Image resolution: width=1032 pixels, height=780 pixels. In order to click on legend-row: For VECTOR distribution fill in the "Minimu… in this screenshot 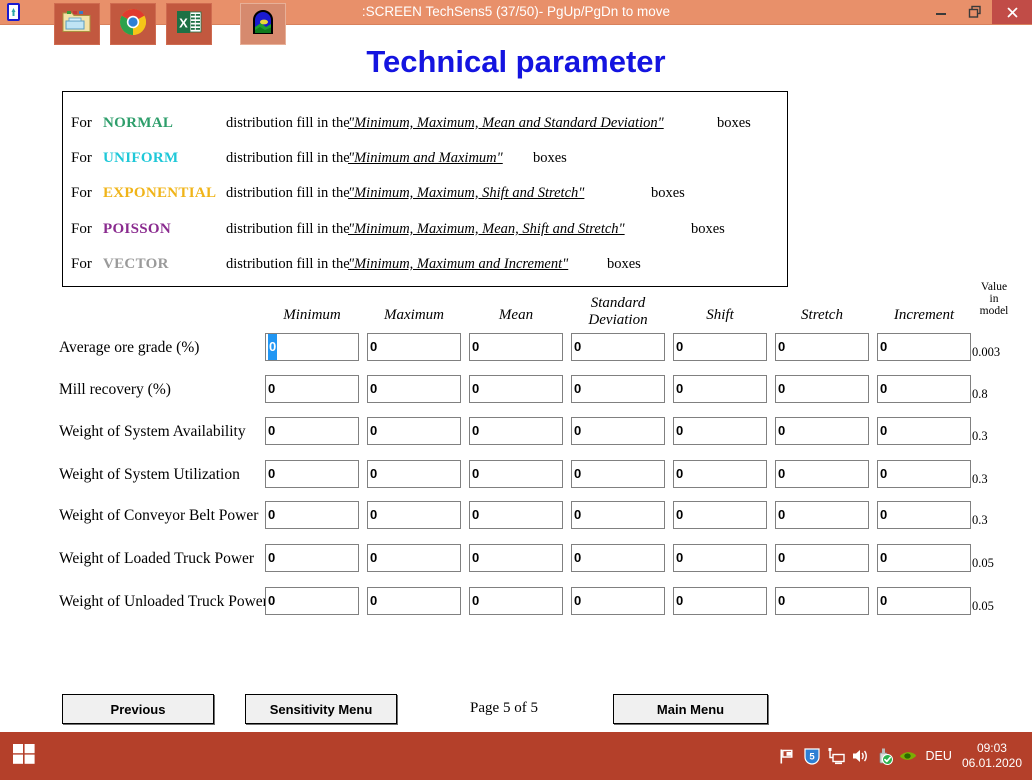, I will do `click(426, 267)`.